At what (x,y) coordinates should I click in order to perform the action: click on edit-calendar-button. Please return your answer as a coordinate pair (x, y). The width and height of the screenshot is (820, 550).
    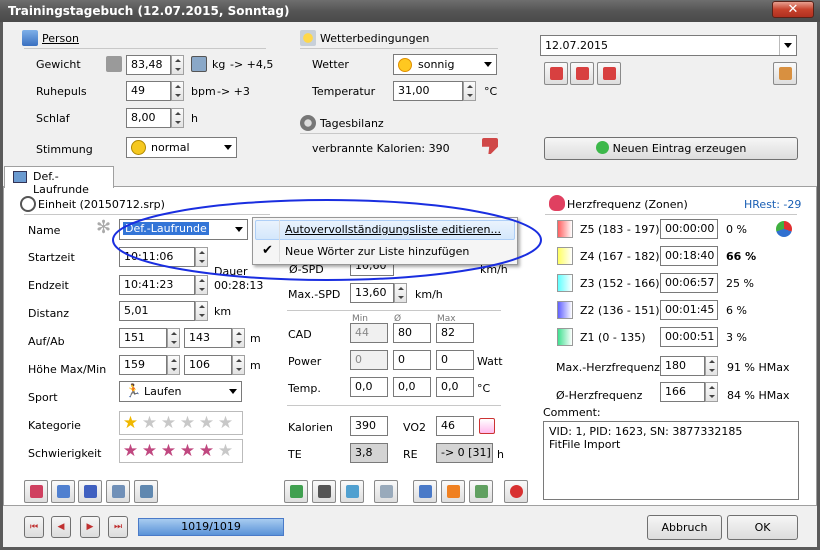
    Looking at the image, I should click on (785, 73).